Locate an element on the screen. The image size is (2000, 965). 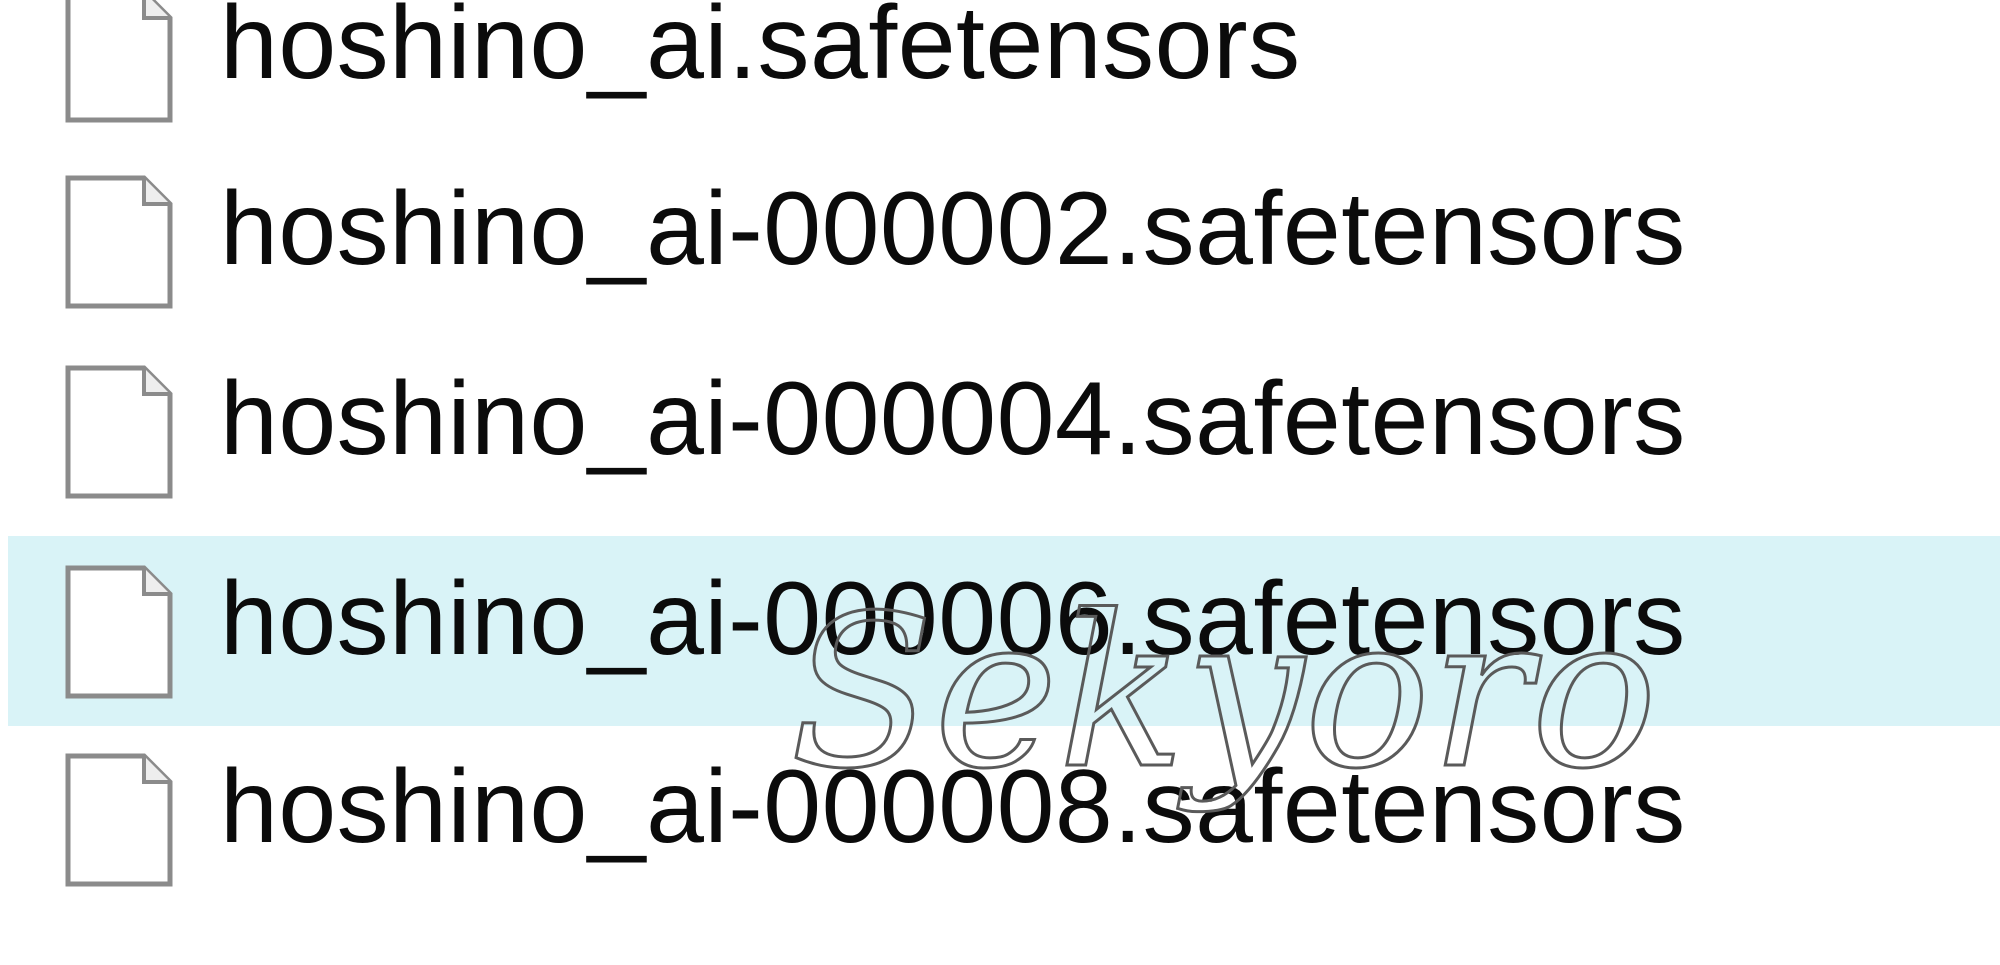
file-name: hoshino_ai-000006.safetensors is located at coordinates (953, 619).